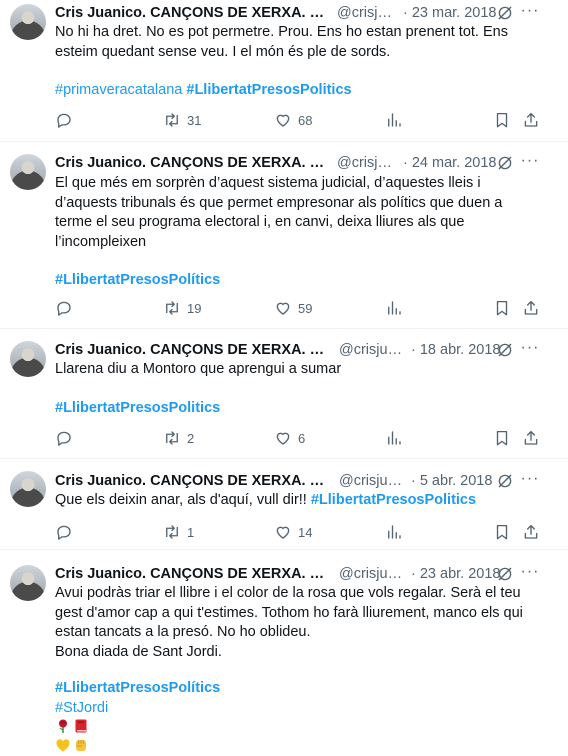  What do you see at coordinates (178, 532) in the screenshot?
I see `retweet-button: 1` at bounding box center [178, 532].